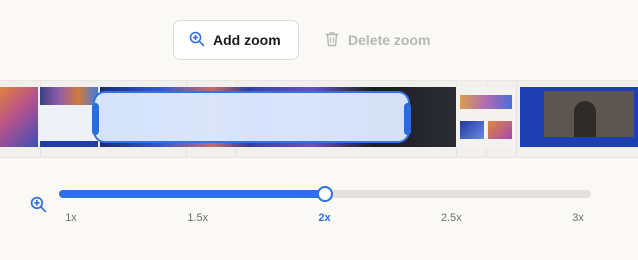  I want to click on delete-zoom-button: Delete zoom, so click(375, 40).